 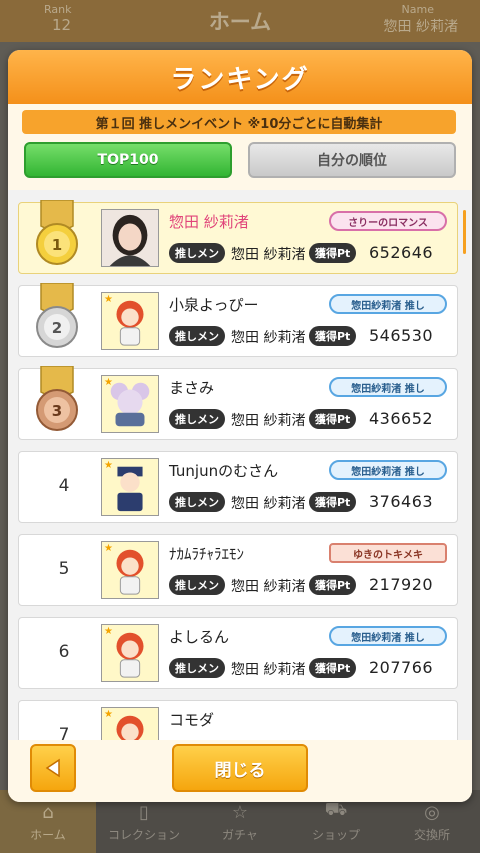 What do you see at coordinates (238, 403) in the screenshot?
I see `ranking-row: 3 ★ まさみ 惣田紗莉渚 推し 推しメン 惣田 紗莉渚 獲得Pt 436652` at bounding box center [238, 403].